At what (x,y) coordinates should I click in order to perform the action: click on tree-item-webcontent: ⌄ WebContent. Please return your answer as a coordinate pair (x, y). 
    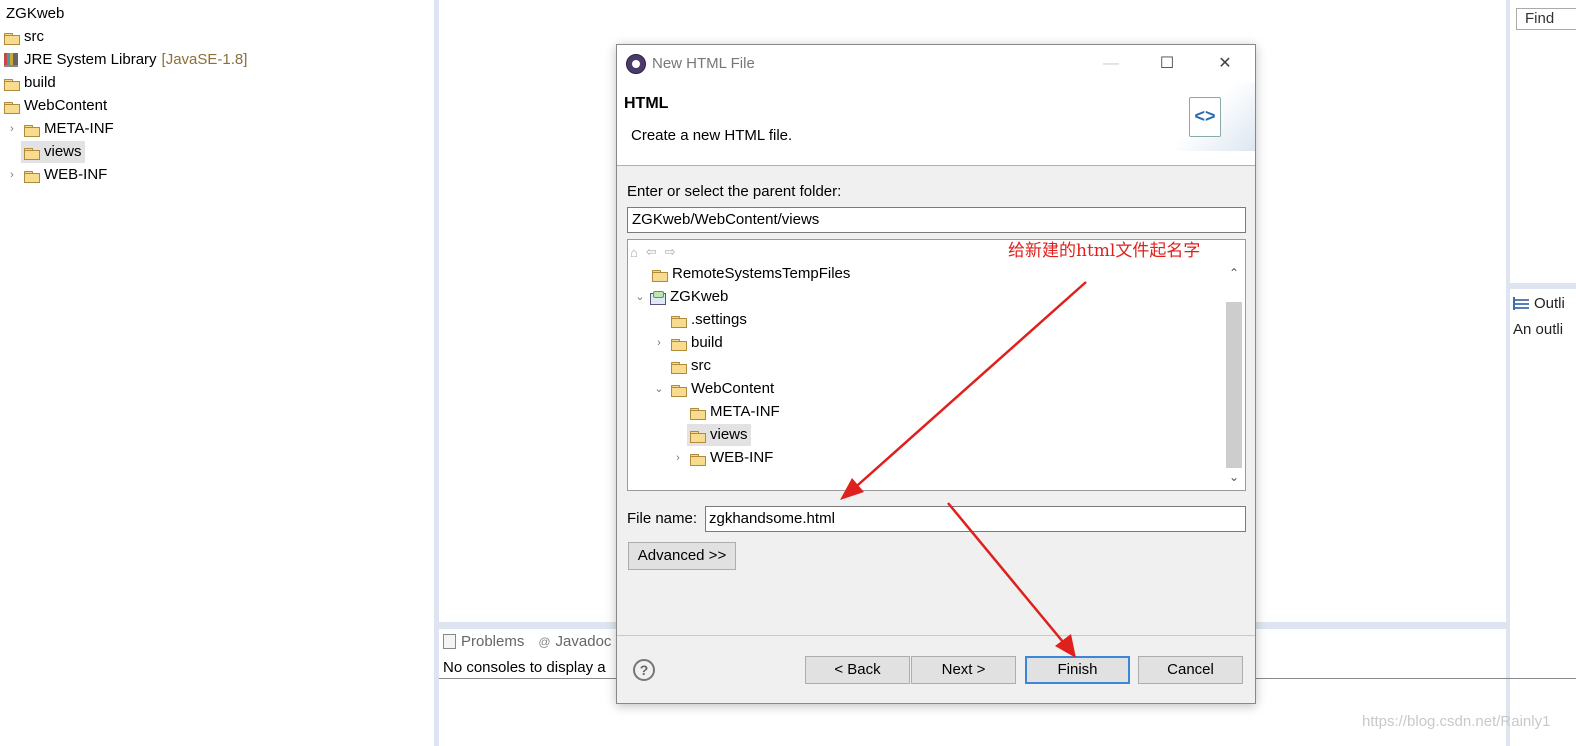
    Looking at the image, I should click on (713, 389).